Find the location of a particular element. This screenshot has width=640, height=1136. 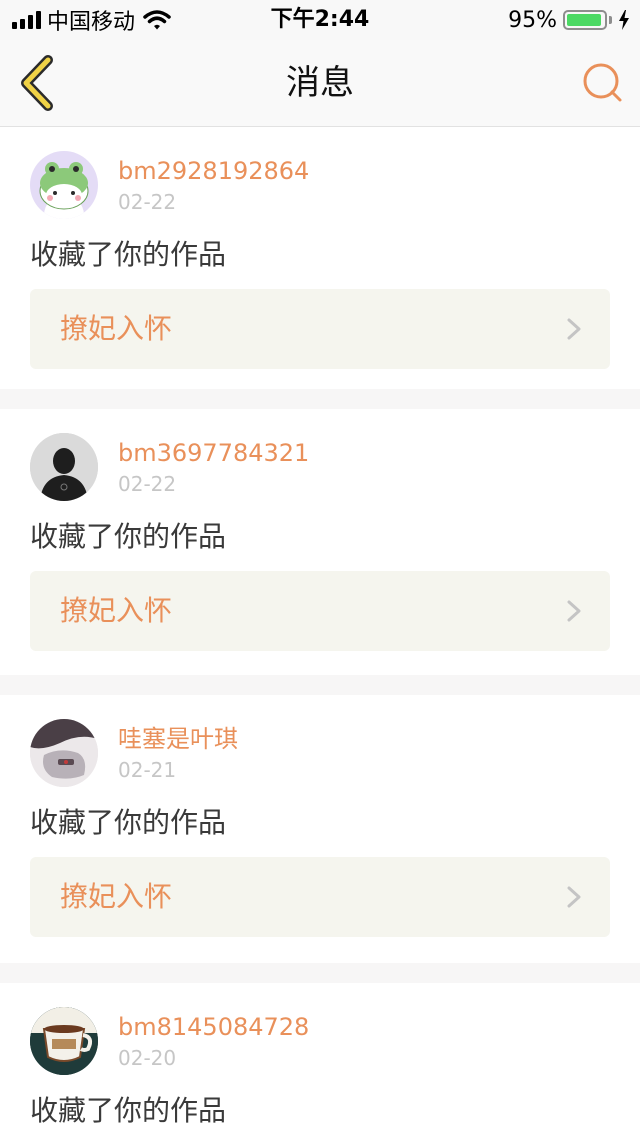

username: bm2928192864 is located at coordinates (213, 171).